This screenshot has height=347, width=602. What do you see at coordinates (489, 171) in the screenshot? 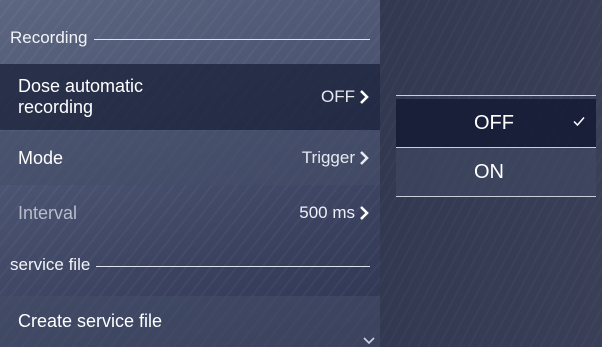
I see `option-on-label: ON` at bounding box center [489, 171].